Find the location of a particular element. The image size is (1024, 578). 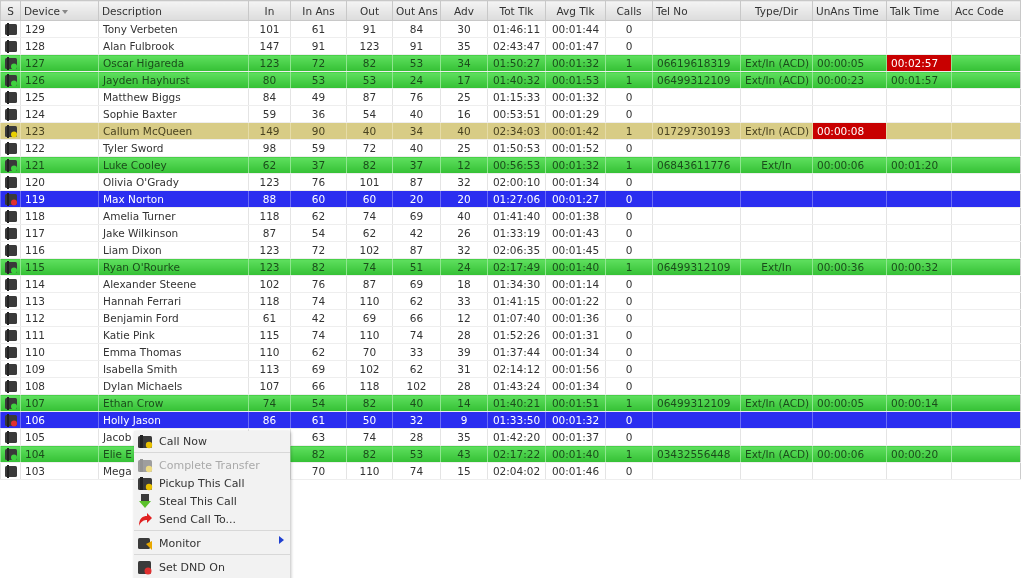

table-cell: 54 is located at coordinates (318, 233).